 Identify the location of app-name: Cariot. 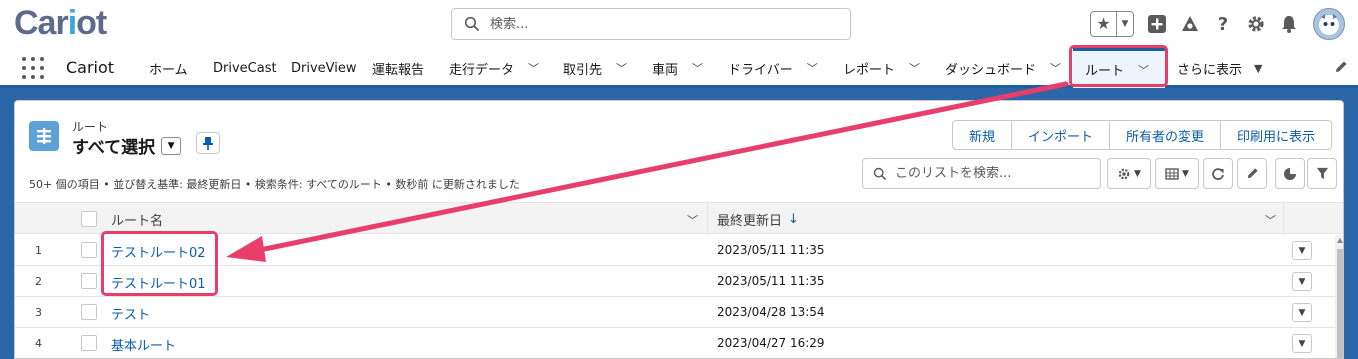
(90, 67).